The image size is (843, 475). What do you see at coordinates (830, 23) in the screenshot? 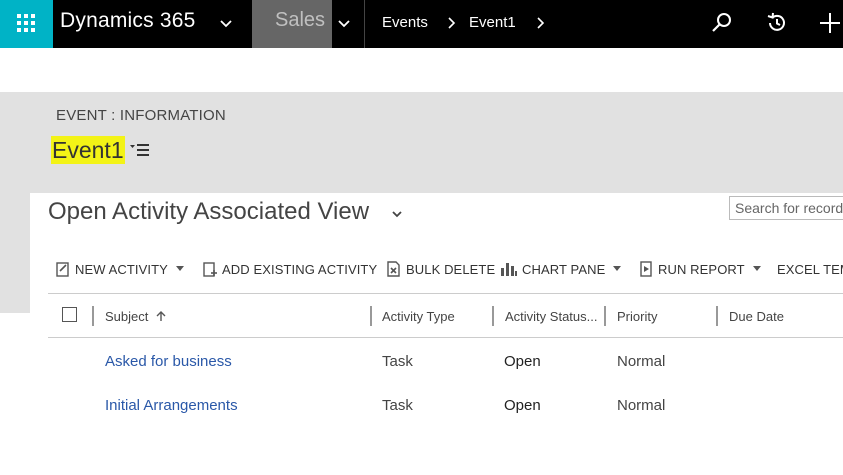
I see `plus-icon` at bounding box center [830, 23].